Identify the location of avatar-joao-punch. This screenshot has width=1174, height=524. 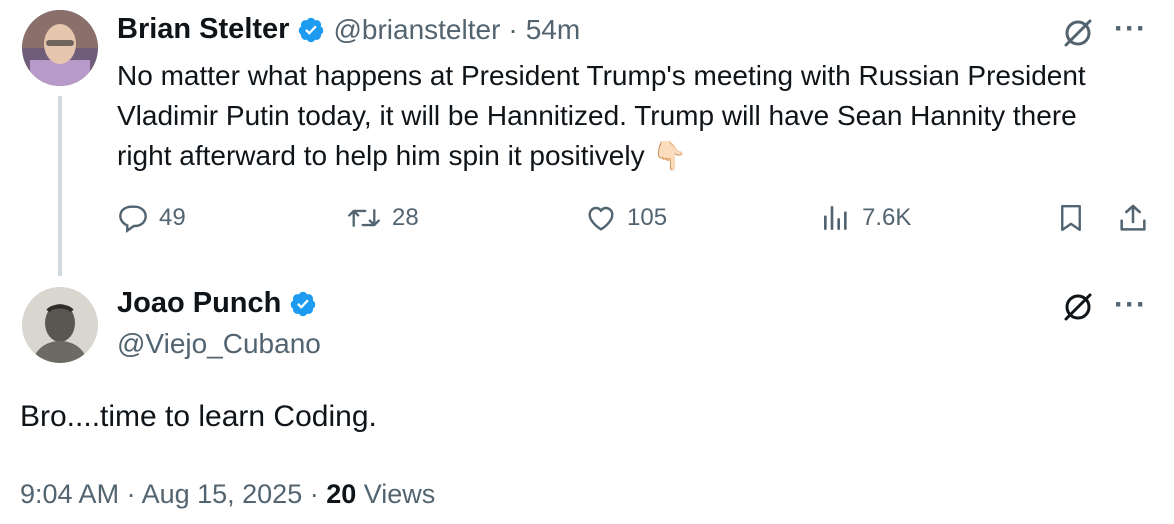
(60, 325).